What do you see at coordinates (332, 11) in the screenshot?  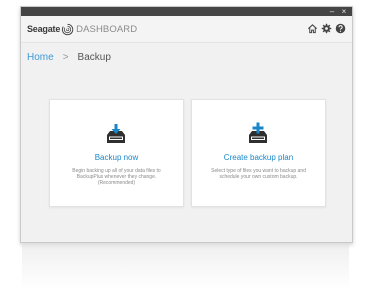 I see `minimize-button: –` at bounding box center [332, 11].